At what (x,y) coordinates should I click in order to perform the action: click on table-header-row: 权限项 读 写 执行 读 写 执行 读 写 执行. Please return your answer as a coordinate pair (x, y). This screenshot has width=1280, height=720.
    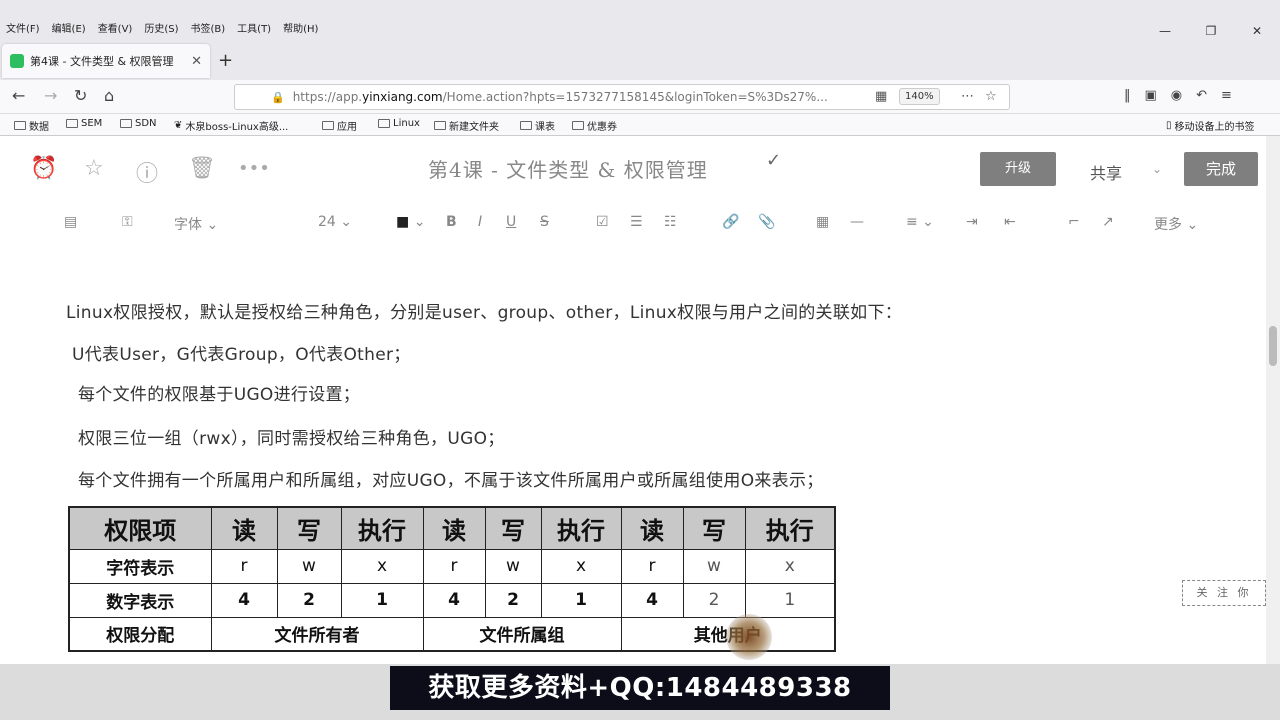
    Looking at the image, I should click on (452, 528).